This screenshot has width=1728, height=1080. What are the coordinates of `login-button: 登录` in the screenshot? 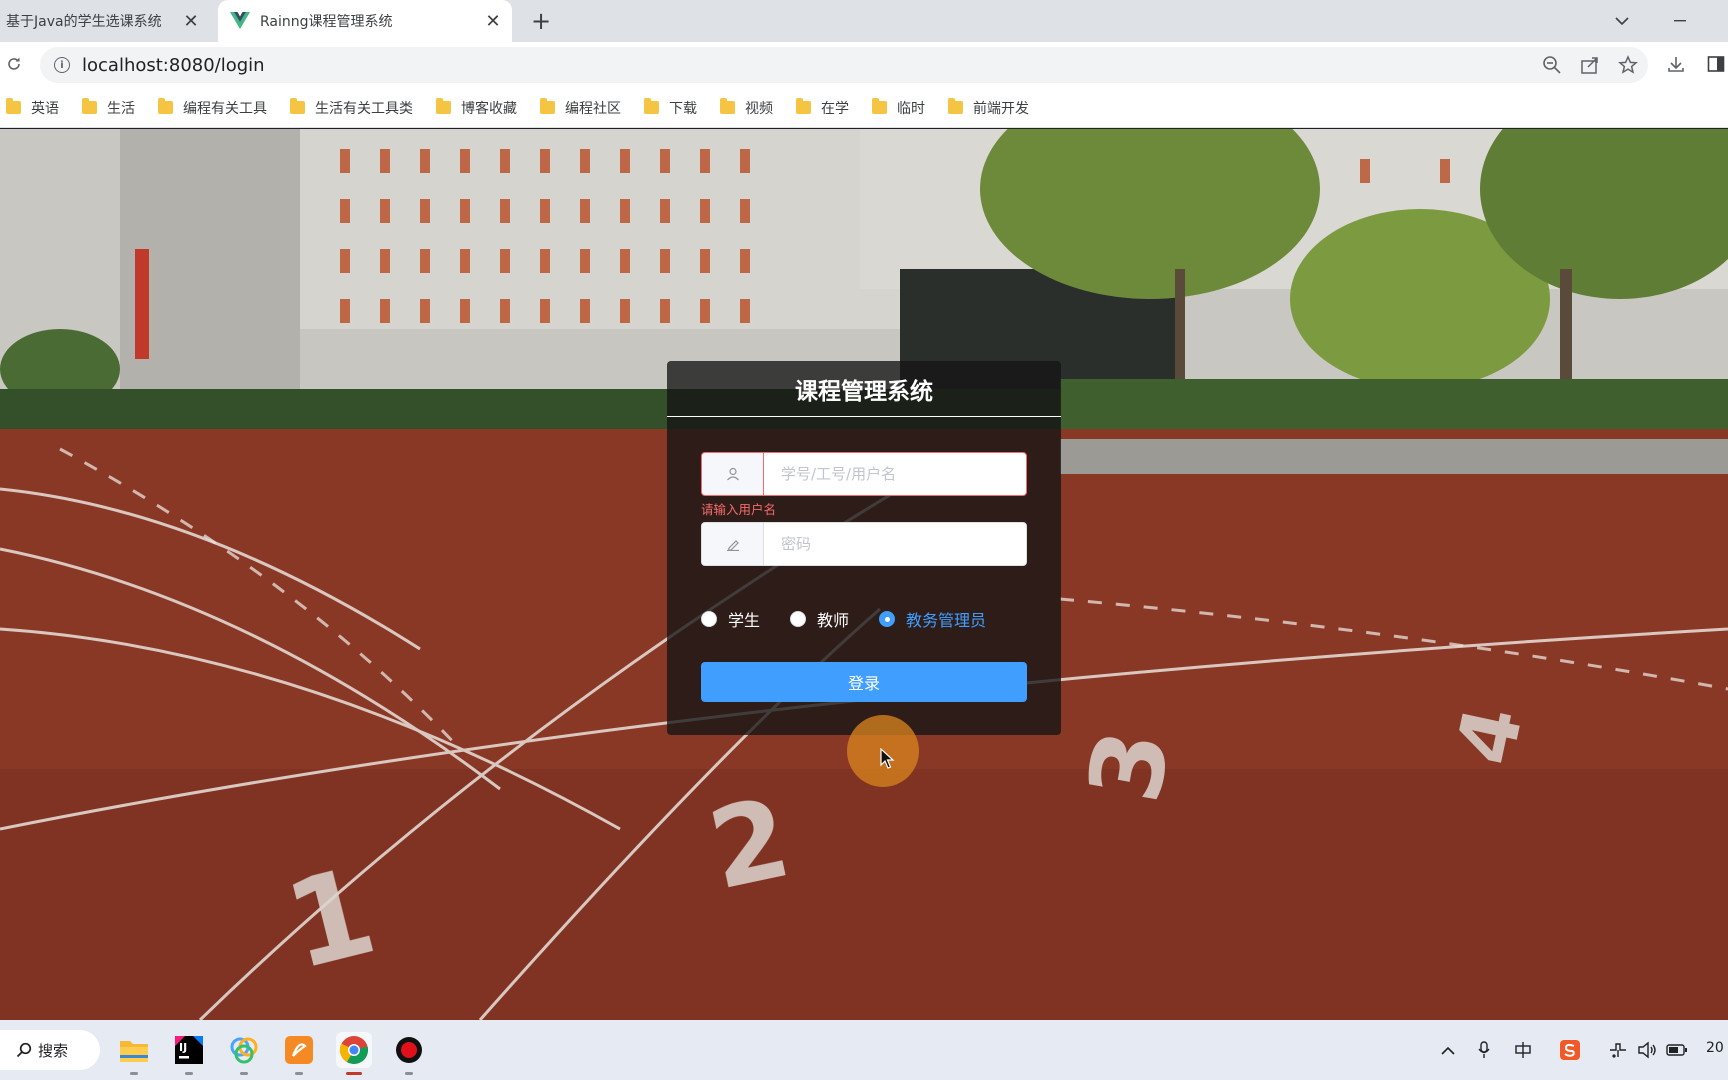 It's located at (864, 682).